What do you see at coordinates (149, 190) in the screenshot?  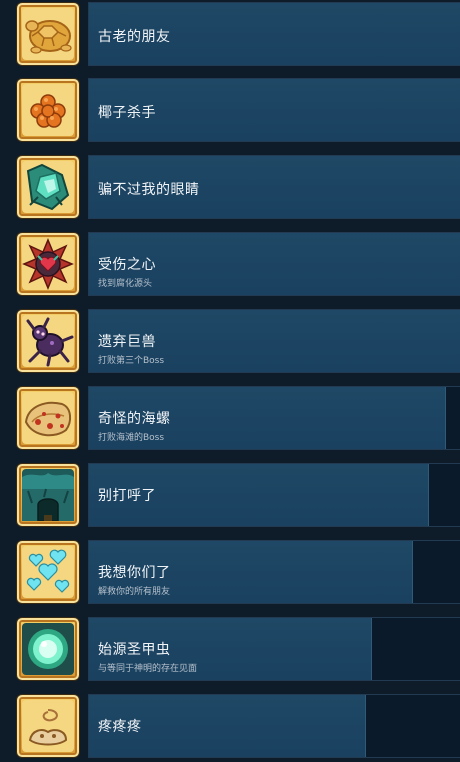 I see `achievement-title: 骗不过我的眼睛` at bounding box center [149, 190].